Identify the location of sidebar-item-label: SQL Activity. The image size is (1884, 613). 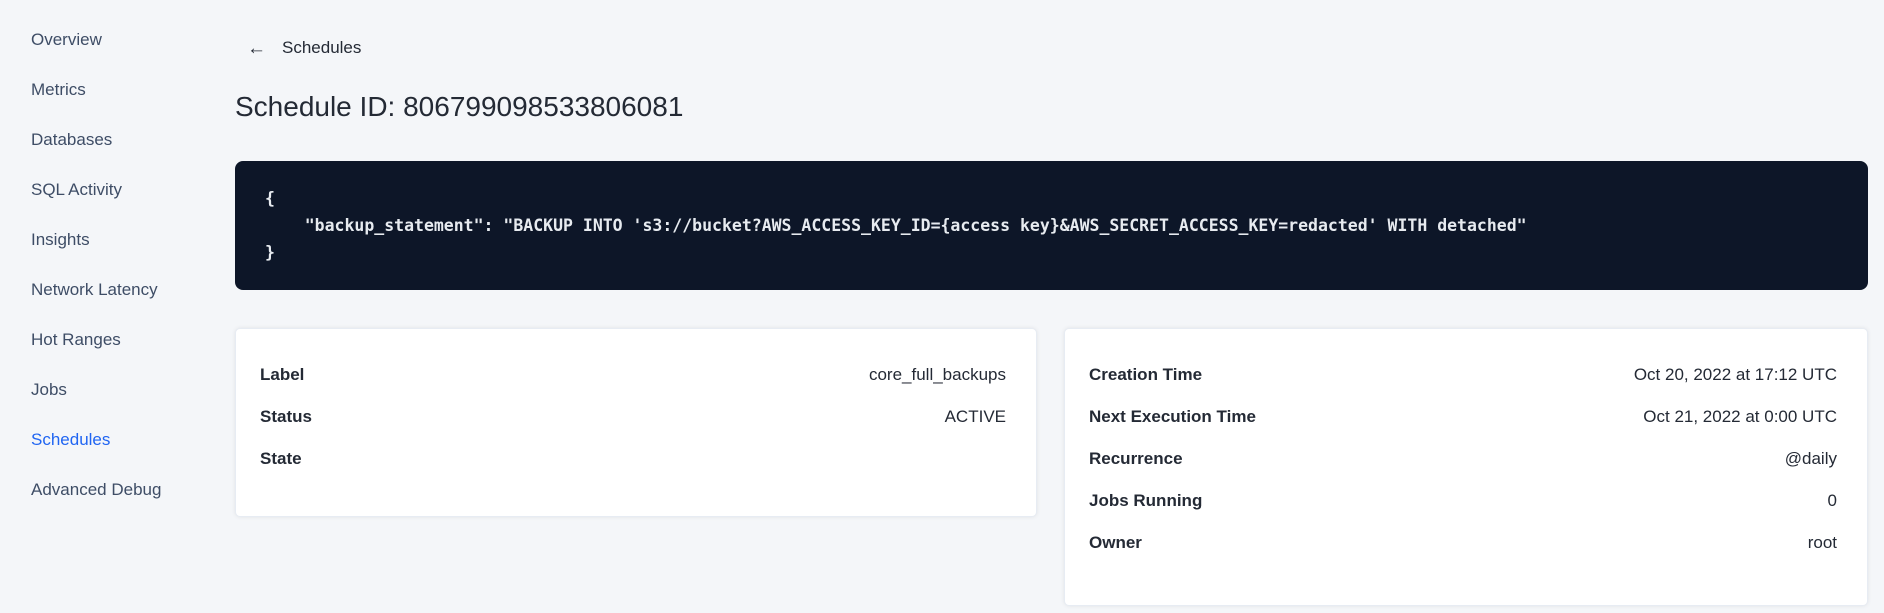
(77, 189).